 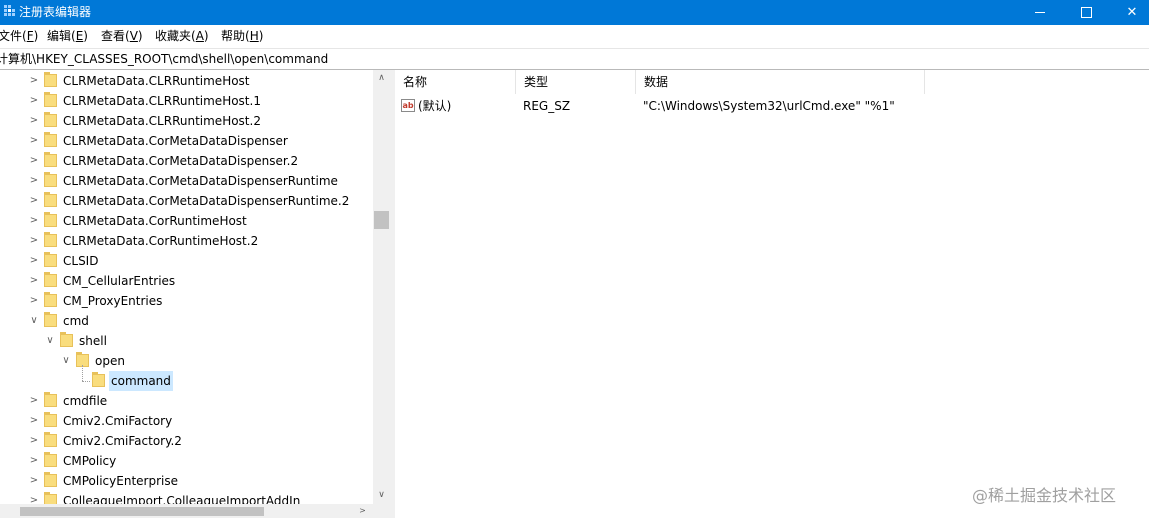 I want to click on tree-item-label: cmdfile, so click(x=85, y=401).